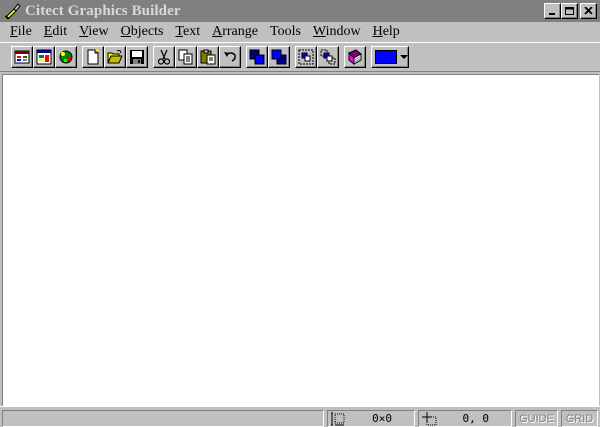 This screenshot has height=427, width=600. I want to click on open-icon, so click(115, 56).